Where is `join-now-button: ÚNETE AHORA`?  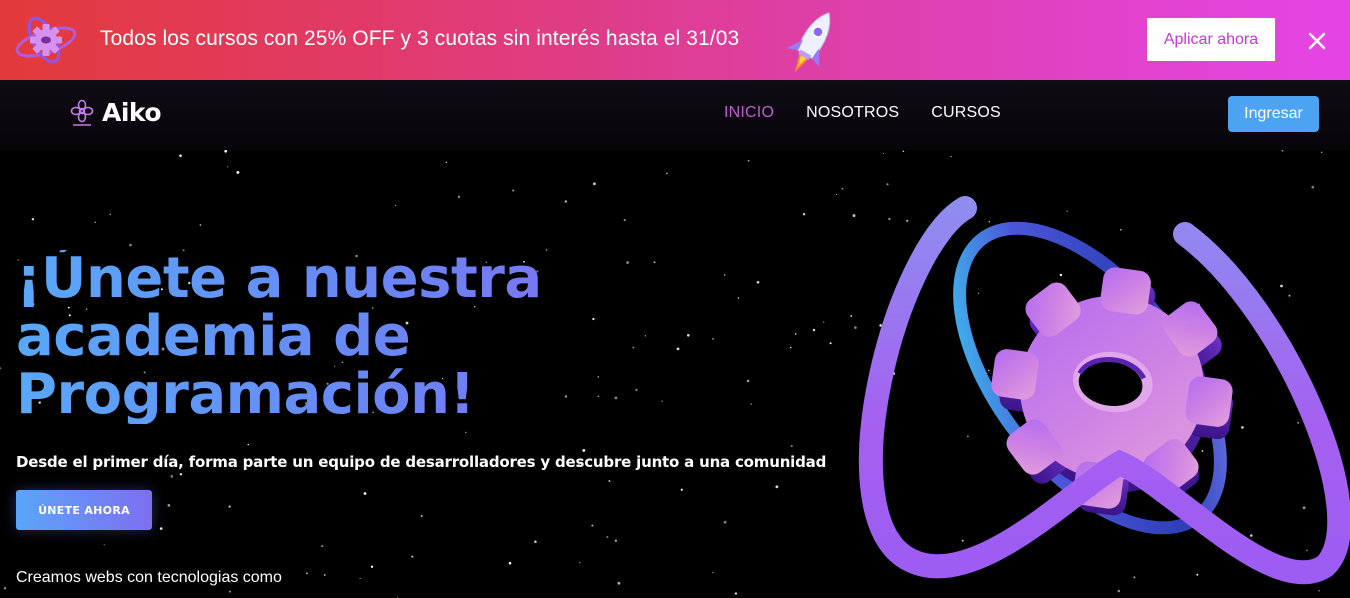 join-now-button: ÚNETE AHORA is located at coordinates (84, 510).